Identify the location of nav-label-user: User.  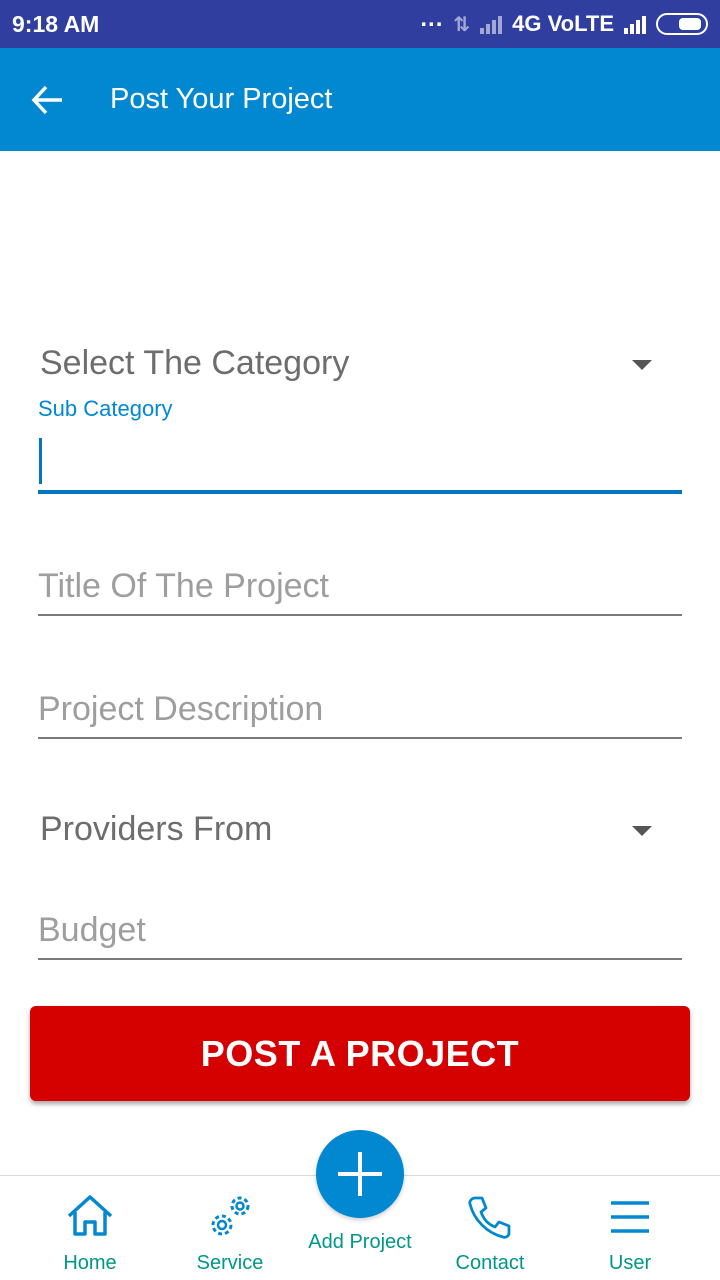
(630, 1263).